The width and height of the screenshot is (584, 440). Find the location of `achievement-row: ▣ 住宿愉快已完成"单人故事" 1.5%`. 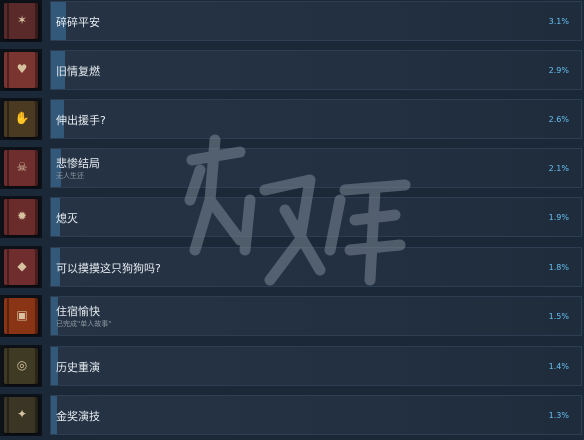

achievement-row: ▣ 住宿愉快已完成"单人故事" 1.5% is located at coordinates (292, 317).